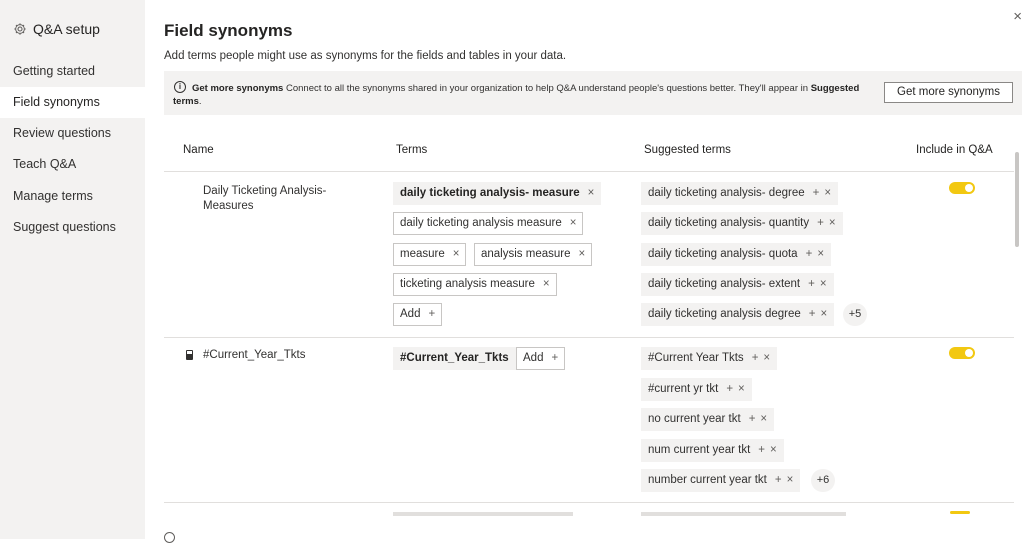 The width and height of the screenshot is (1024, 543). What do you see at coordinates (736, 254) in the screenshot?
I see `suggested-term-chip: daily ticketing analysis- quota + ×` at bounding box center [736, 254].